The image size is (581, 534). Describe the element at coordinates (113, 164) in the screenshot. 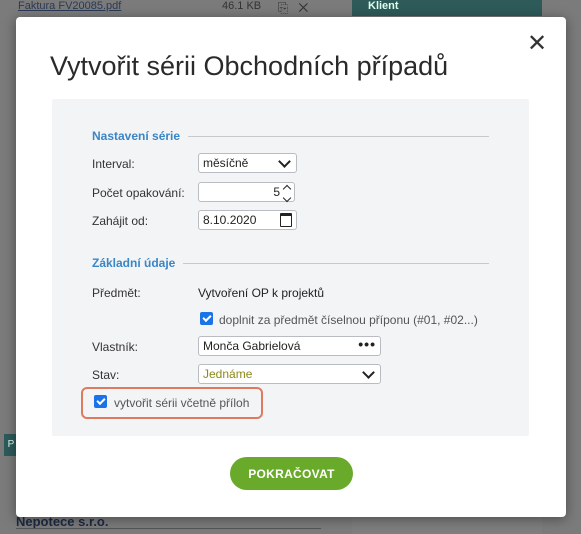

I see `interval-label: Interval:` at that location.